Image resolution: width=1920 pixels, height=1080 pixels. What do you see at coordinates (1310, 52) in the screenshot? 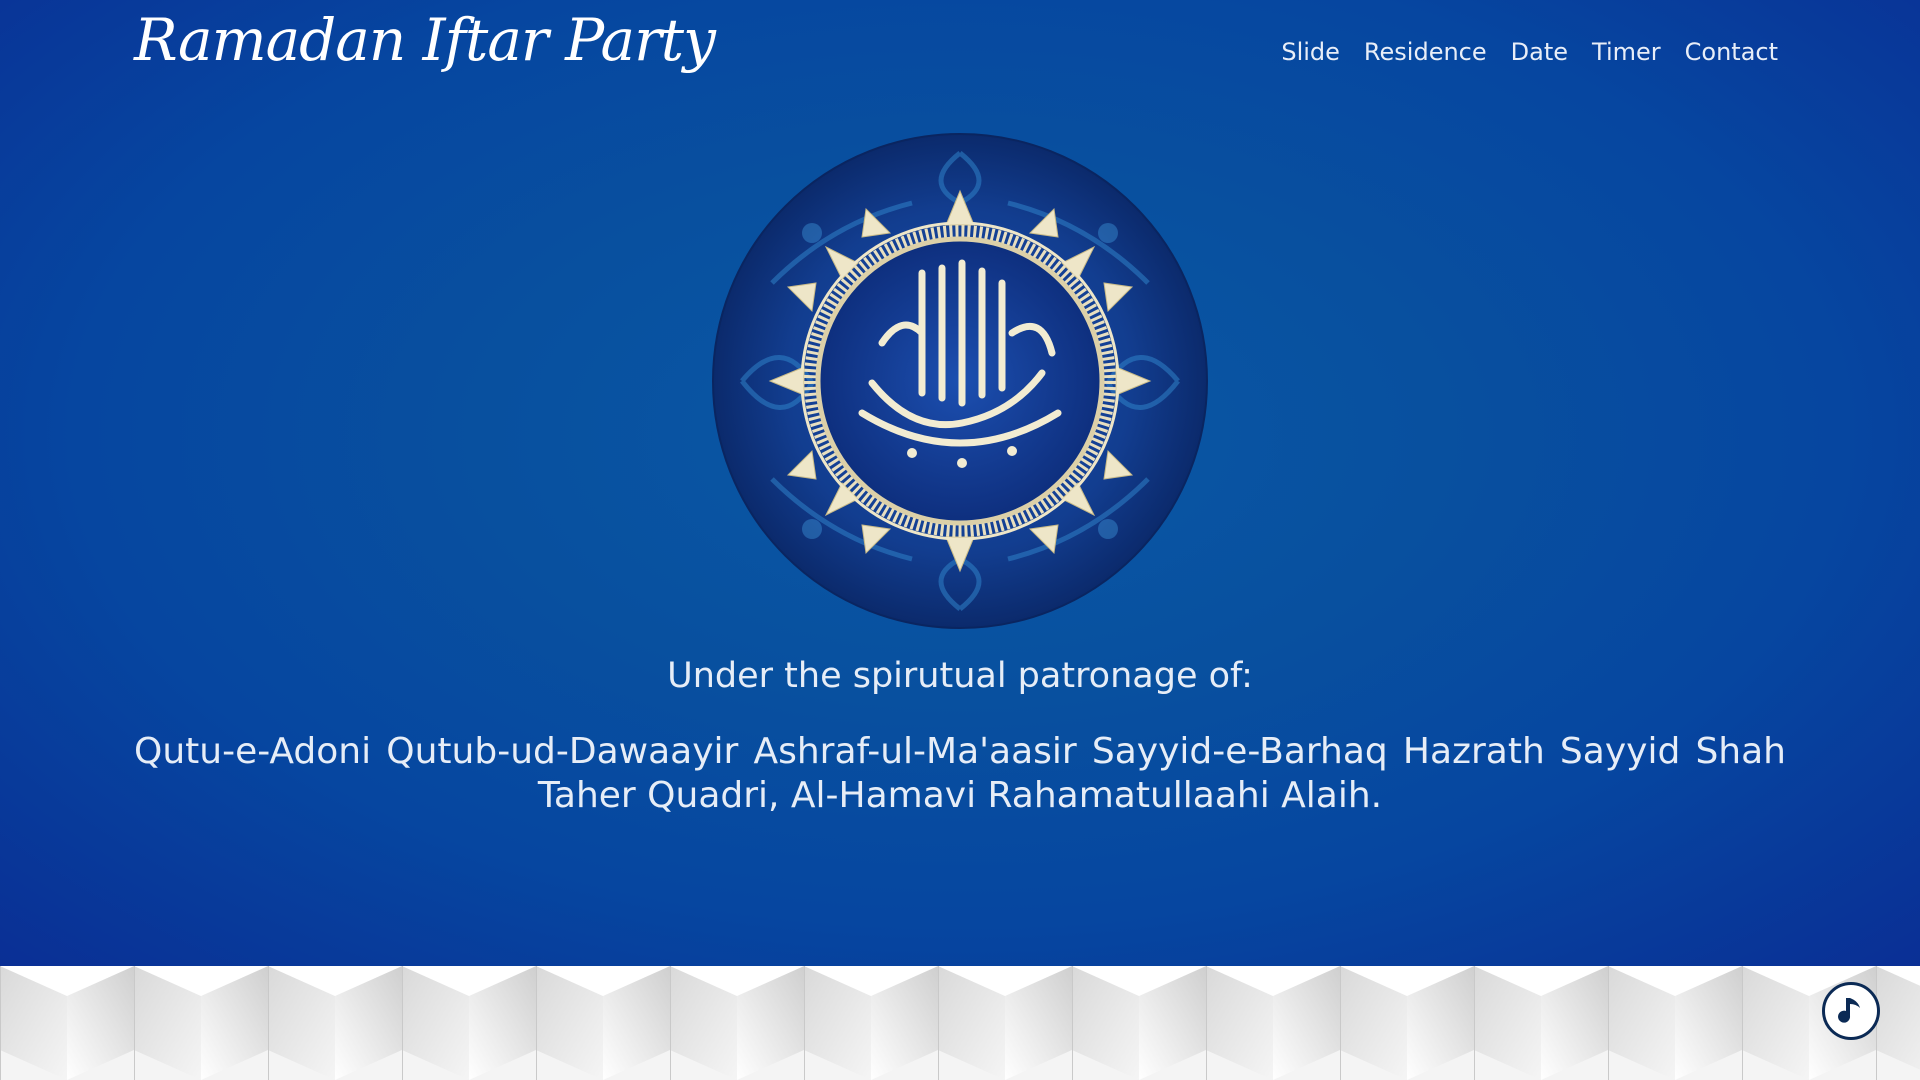
I see `nav-item-slide: Slide` at bounding box center [1310, 52].